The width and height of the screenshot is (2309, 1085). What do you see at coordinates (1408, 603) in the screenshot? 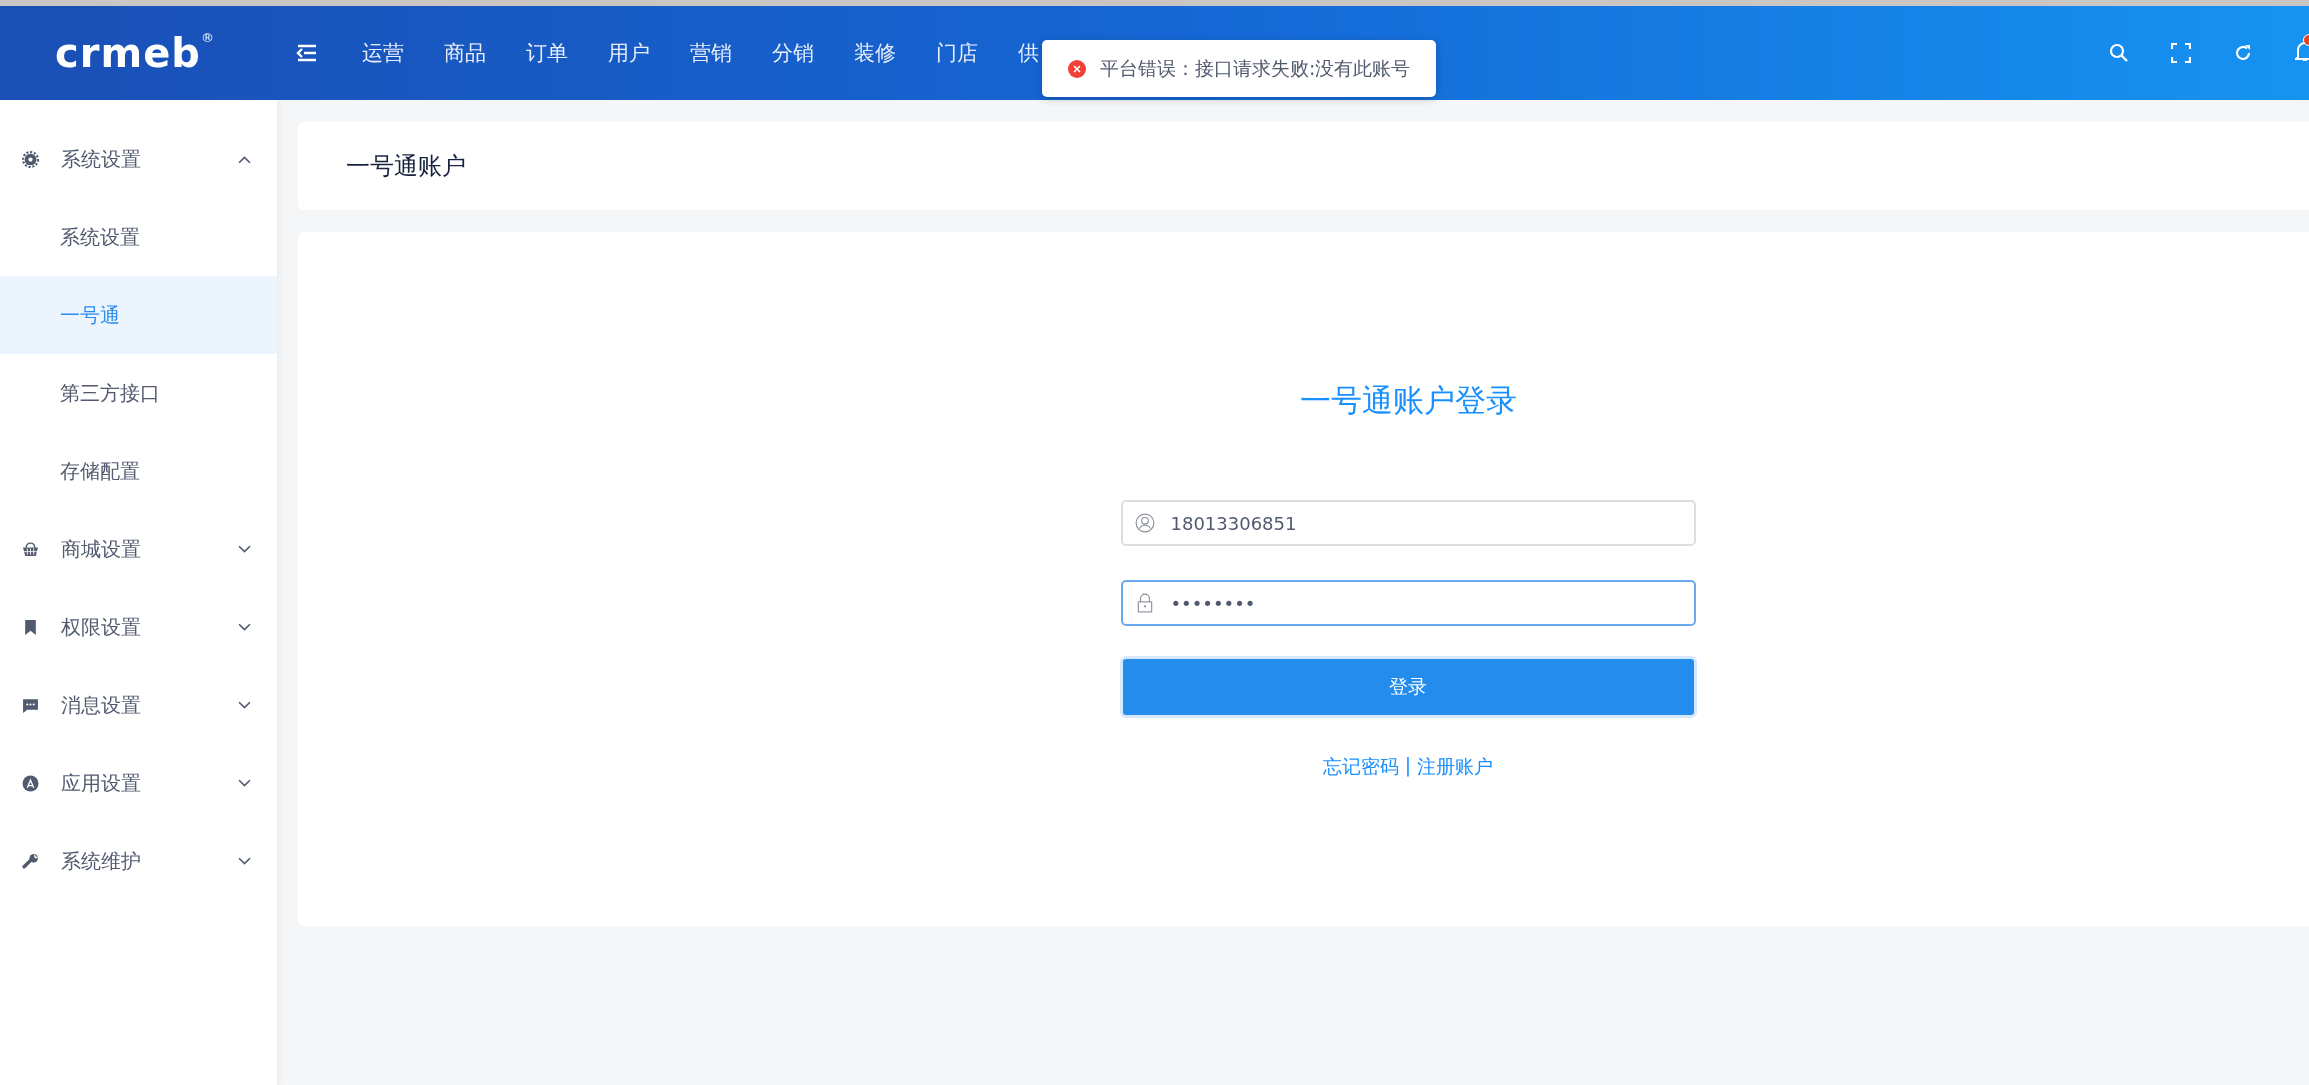
I see `password-field: ••••••••` at bounding box center [1408, 603].